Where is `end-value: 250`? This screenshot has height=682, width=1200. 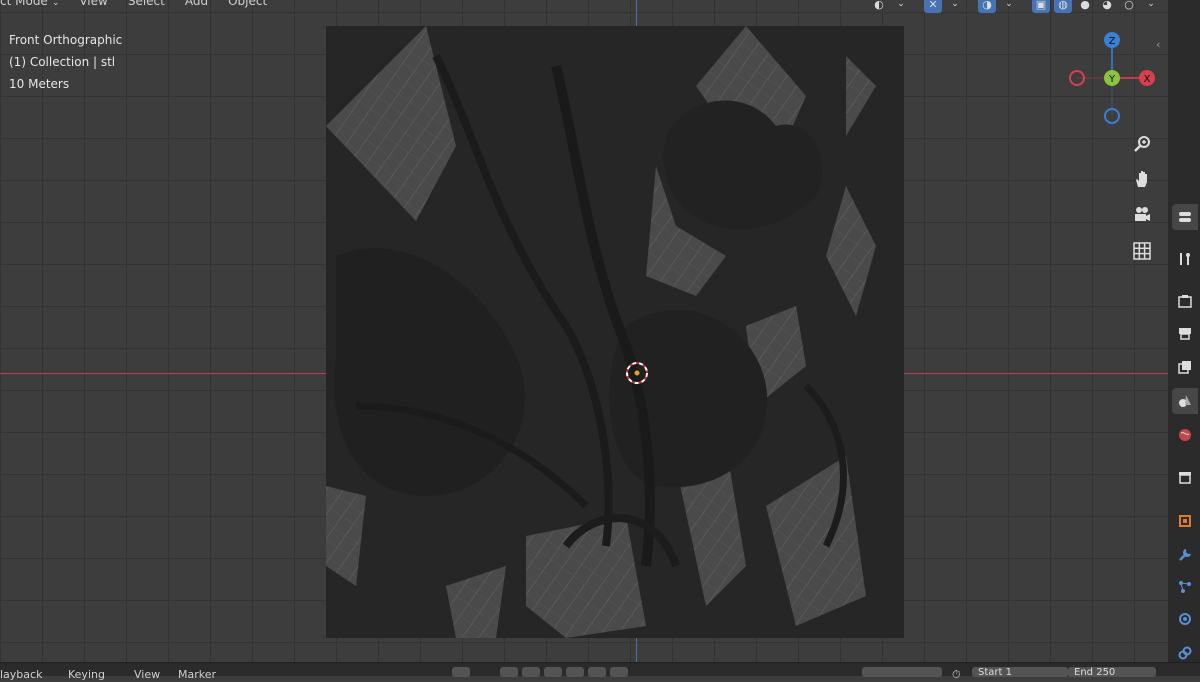
end-value: 250 is located at coordinates (1106, 672).